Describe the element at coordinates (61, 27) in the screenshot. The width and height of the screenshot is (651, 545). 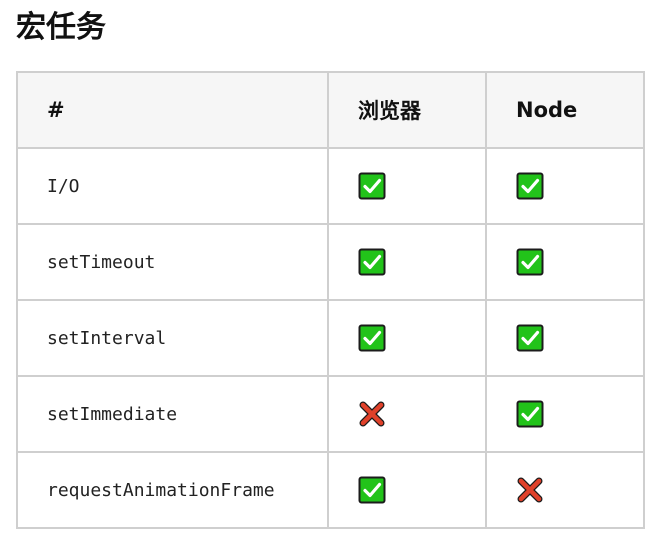
I see `page-title: 宏任务` at that location.